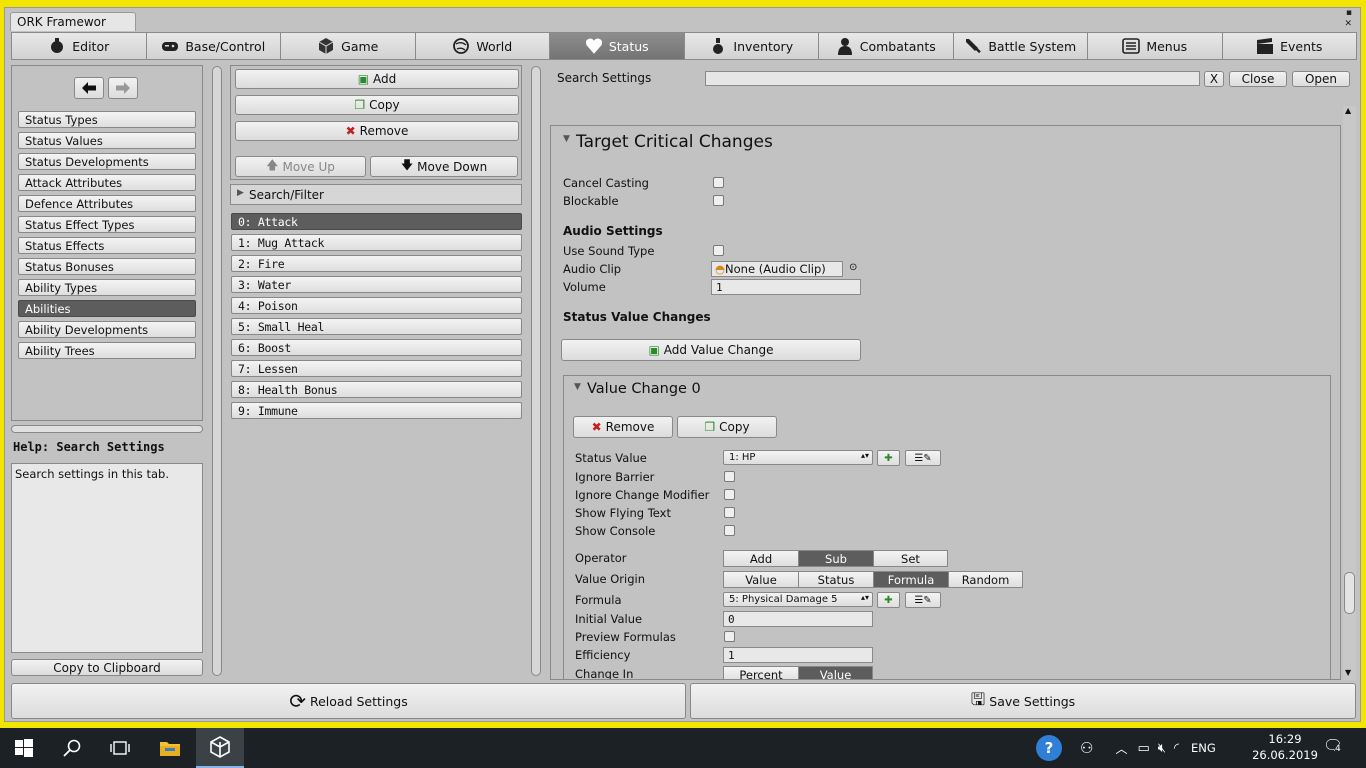  Describe the element at coordinates (623, 427) in the screenshot. I see `vc-remove-button: ✖ Remove` at that location.